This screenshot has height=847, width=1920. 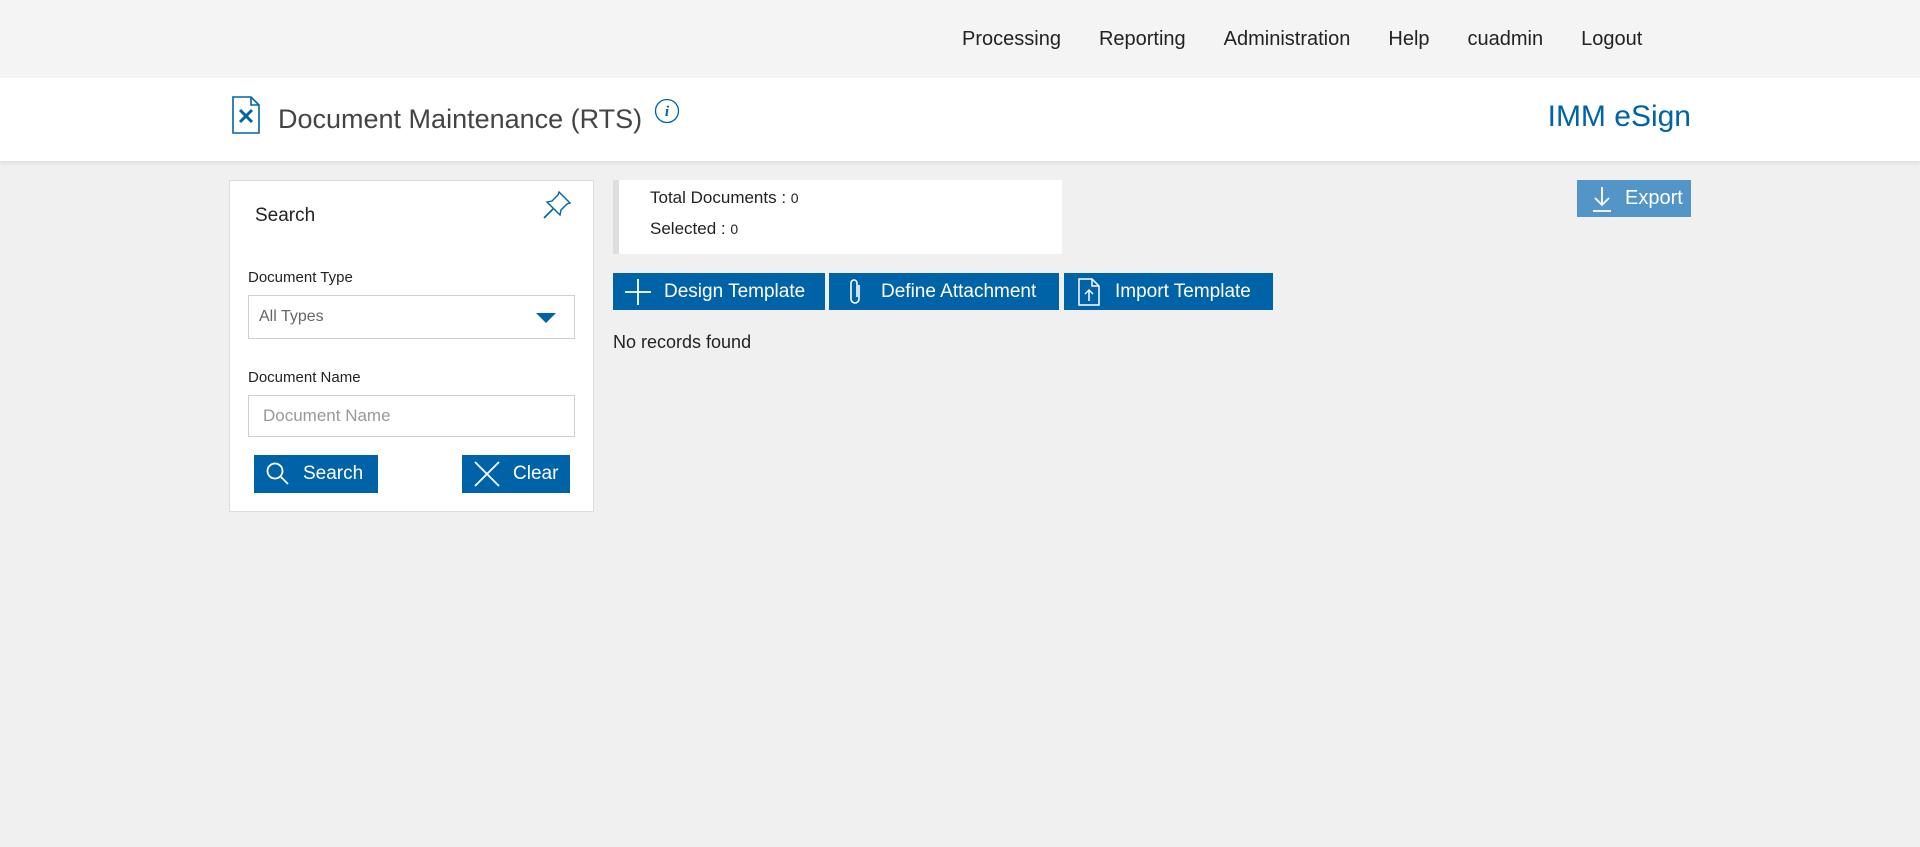 I want to click on import-template-button: Import Template, so click(x=1168, y=291).